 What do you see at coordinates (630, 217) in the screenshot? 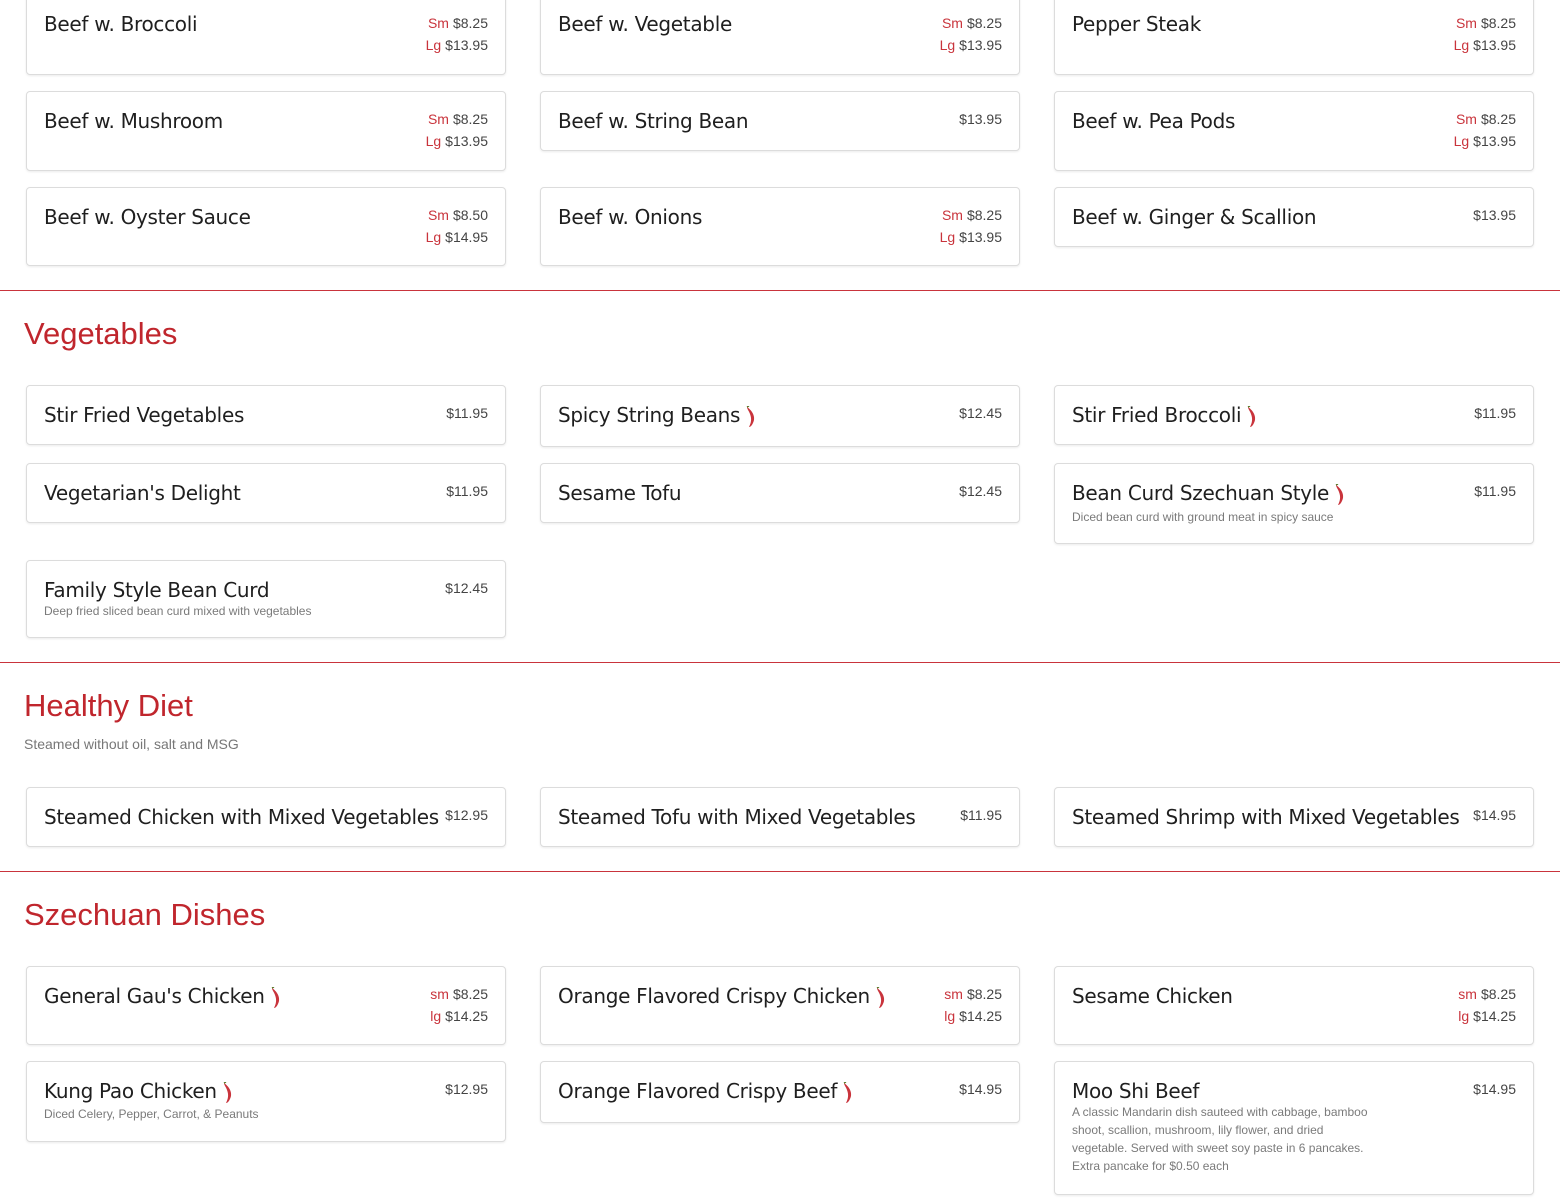
I see `item-name: Beef w. Onions` at bounding box center [630, 217].